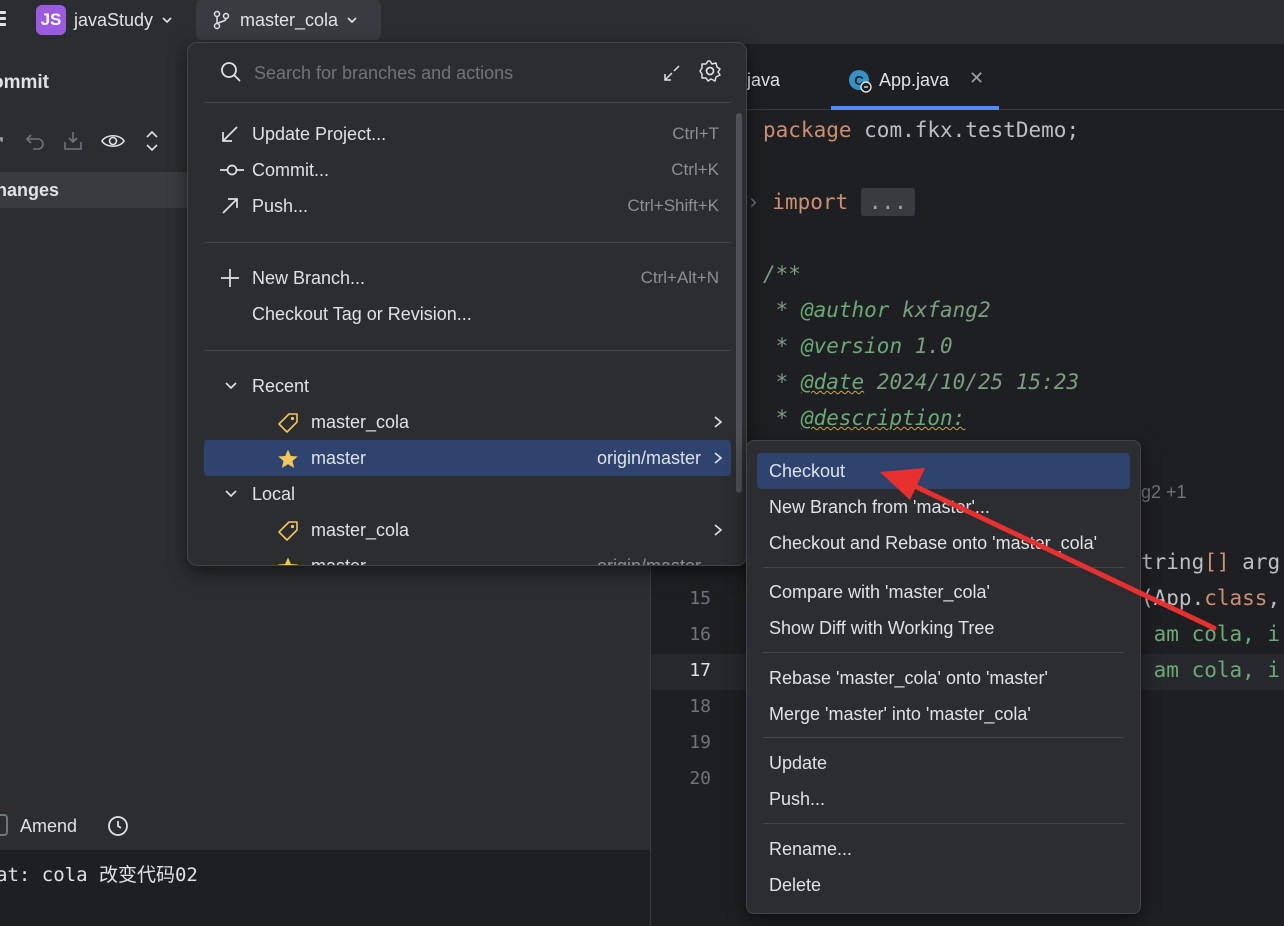 The height and width of the screenshot is (926, 1284). I want to click on tab-label: App.java, so click(914, 80).